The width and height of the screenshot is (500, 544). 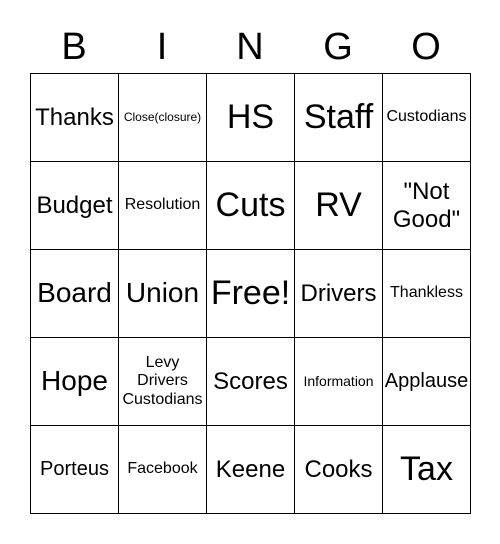 I want to click on bingo-cell: Keene, so click(x=251, y=470).